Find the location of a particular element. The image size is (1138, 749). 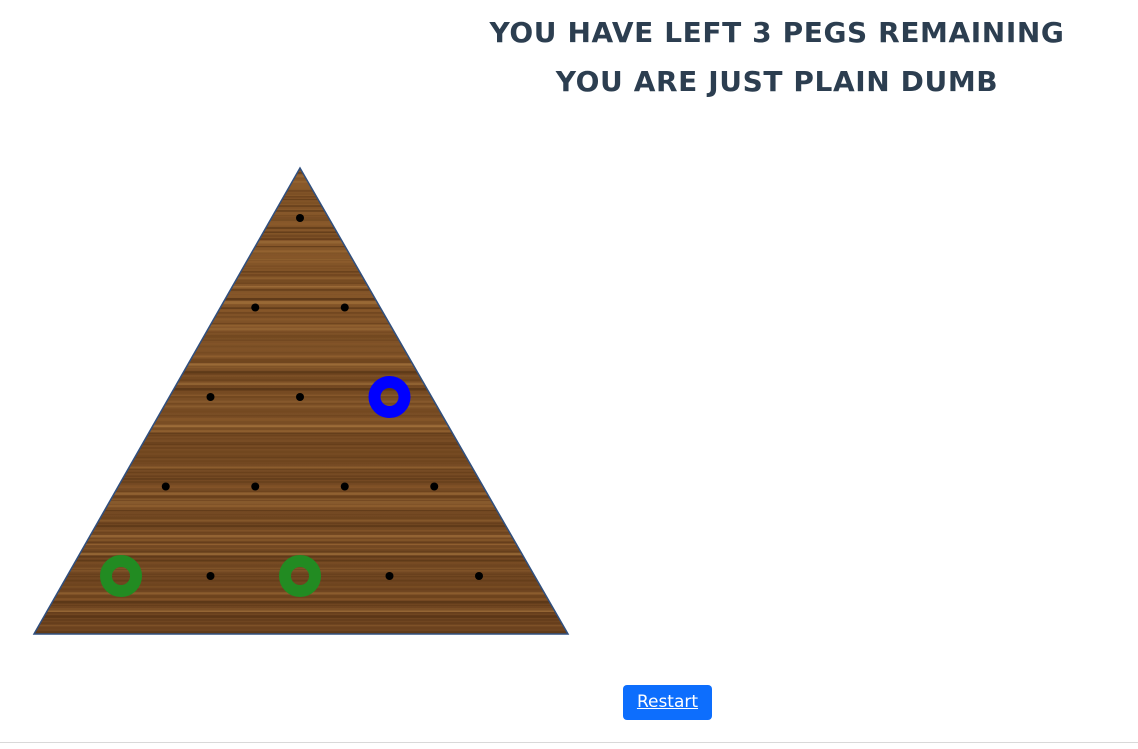

hole-r3-c2 is located at coordinates (300, 397).